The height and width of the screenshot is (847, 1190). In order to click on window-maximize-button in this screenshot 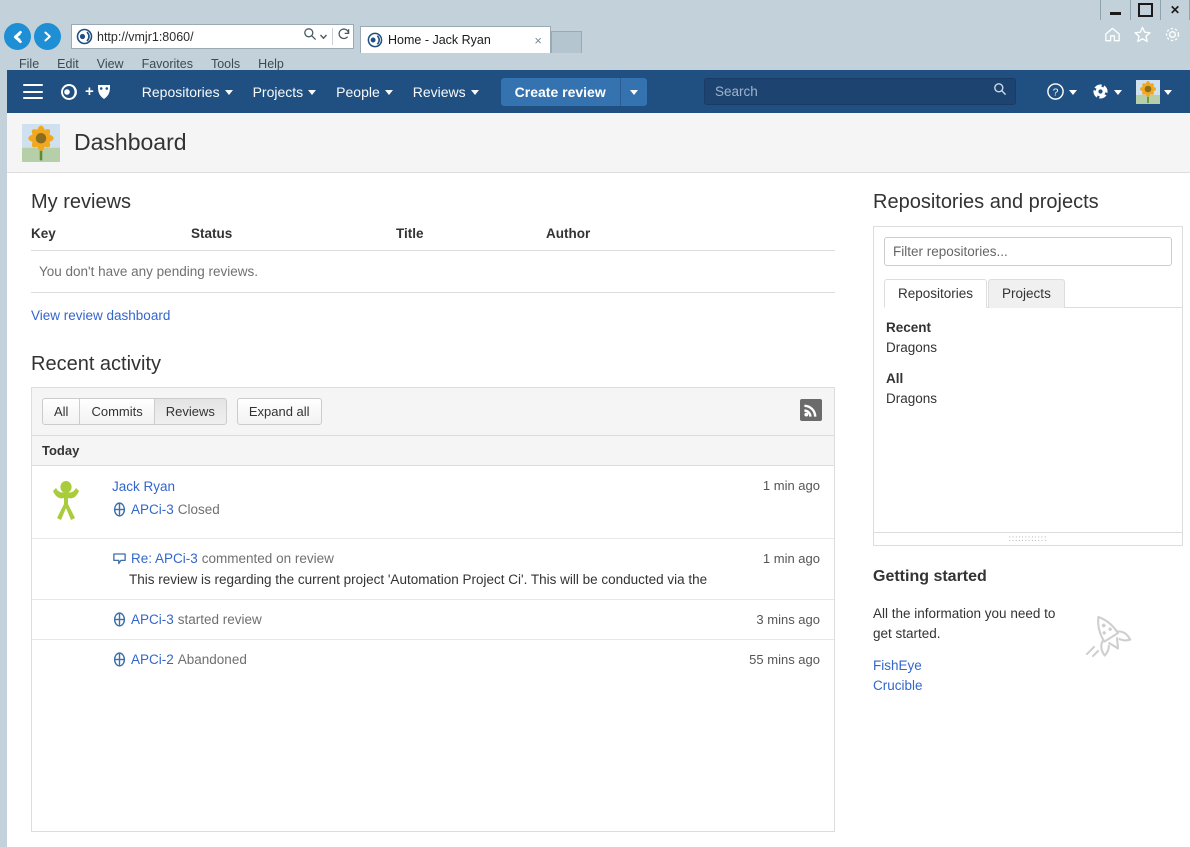, I will do `click(1145, 10)`.